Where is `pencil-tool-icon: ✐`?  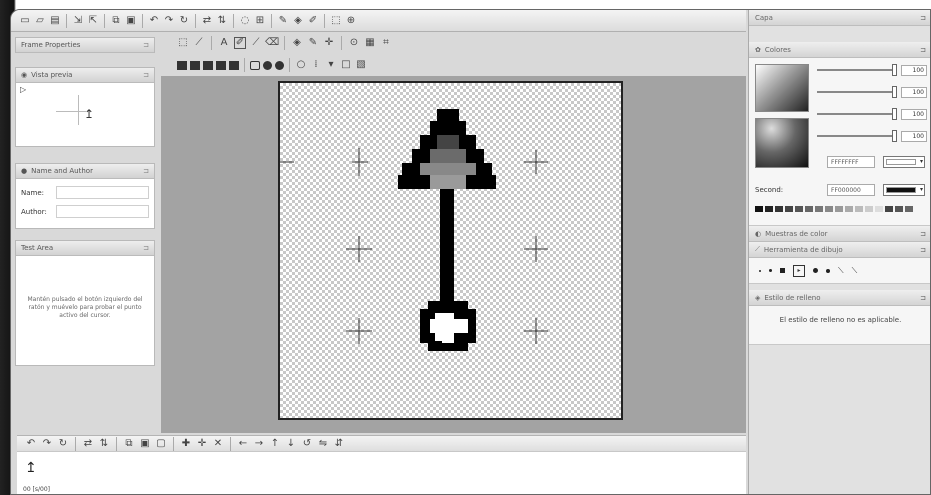 pencil-tool-icon: ✐ is located at coordinates (240, 43).